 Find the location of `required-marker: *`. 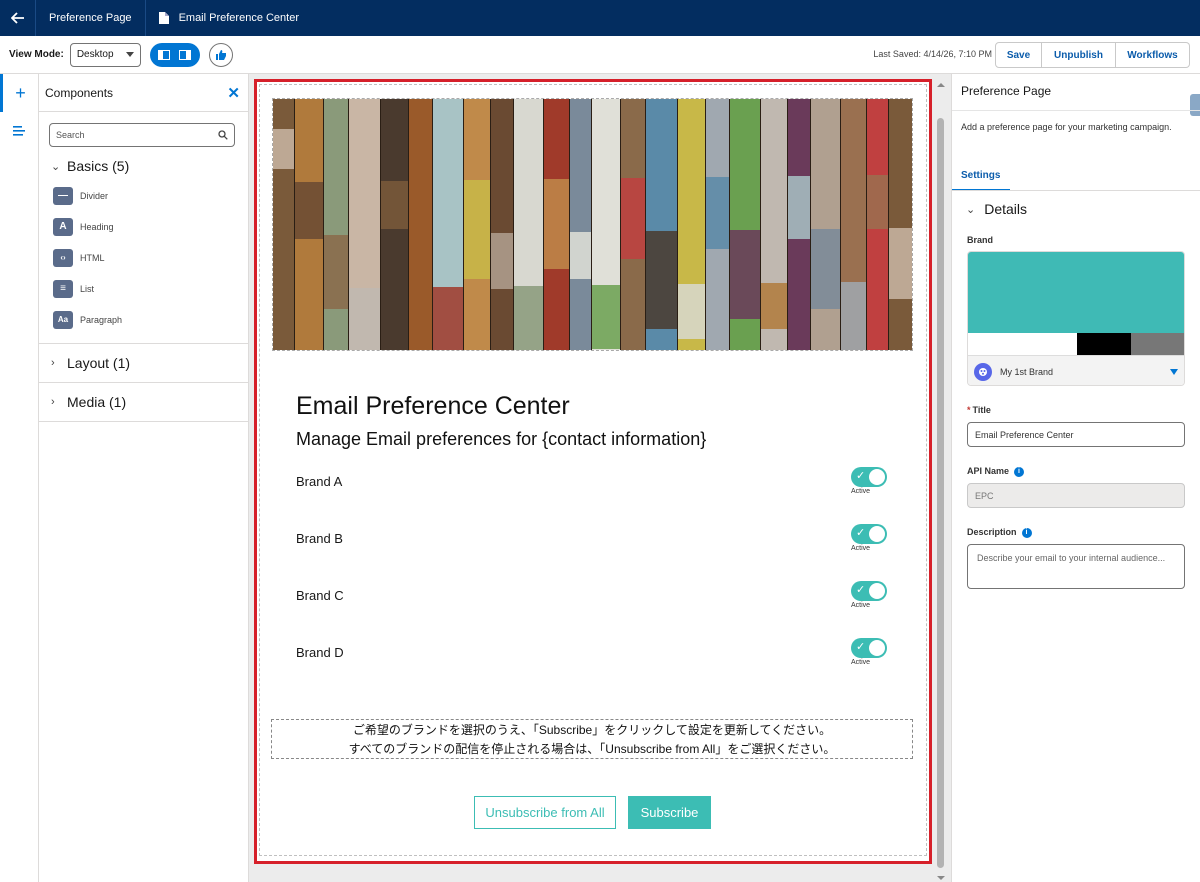

required-marker: * is located at coordinates (969, 410).